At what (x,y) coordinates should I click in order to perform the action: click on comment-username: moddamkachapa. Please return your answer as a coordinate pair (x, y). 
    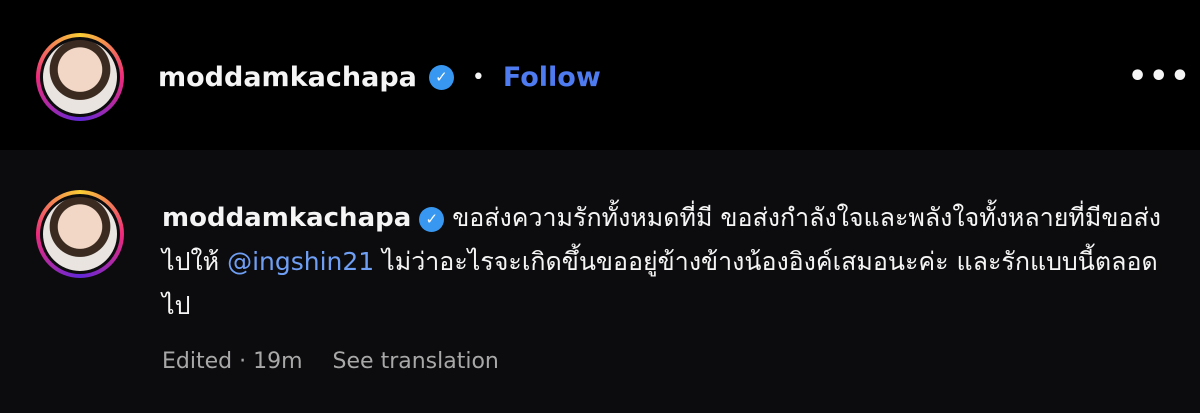
    Looking at the image, I should click on (286, 218).